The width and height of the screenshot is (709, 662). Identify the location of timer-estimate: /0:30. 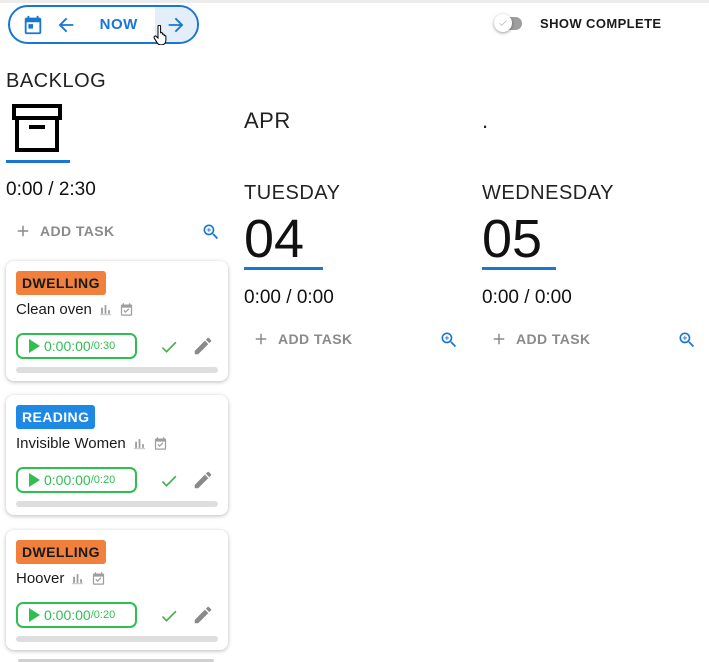
(103, 346).